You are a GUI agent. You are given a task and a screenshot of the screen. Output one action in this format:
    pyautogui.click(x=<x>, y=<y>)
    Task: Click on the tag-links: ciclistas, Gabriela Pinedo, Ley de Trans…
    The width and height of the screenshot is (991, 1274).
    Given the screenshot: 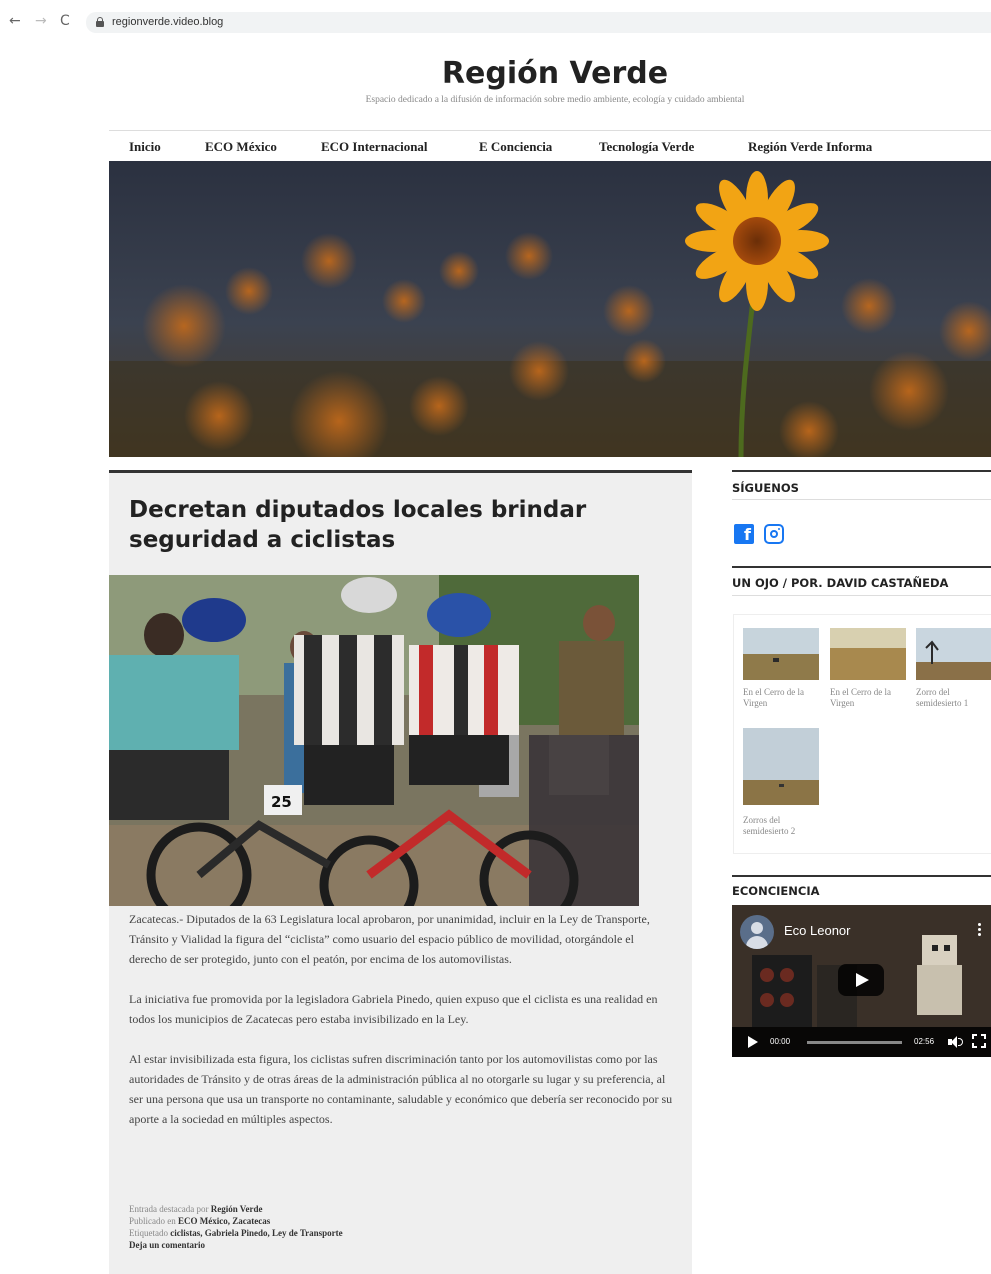 What is the action you would take?
    pyautogui.click(x=256, y=1233)
    